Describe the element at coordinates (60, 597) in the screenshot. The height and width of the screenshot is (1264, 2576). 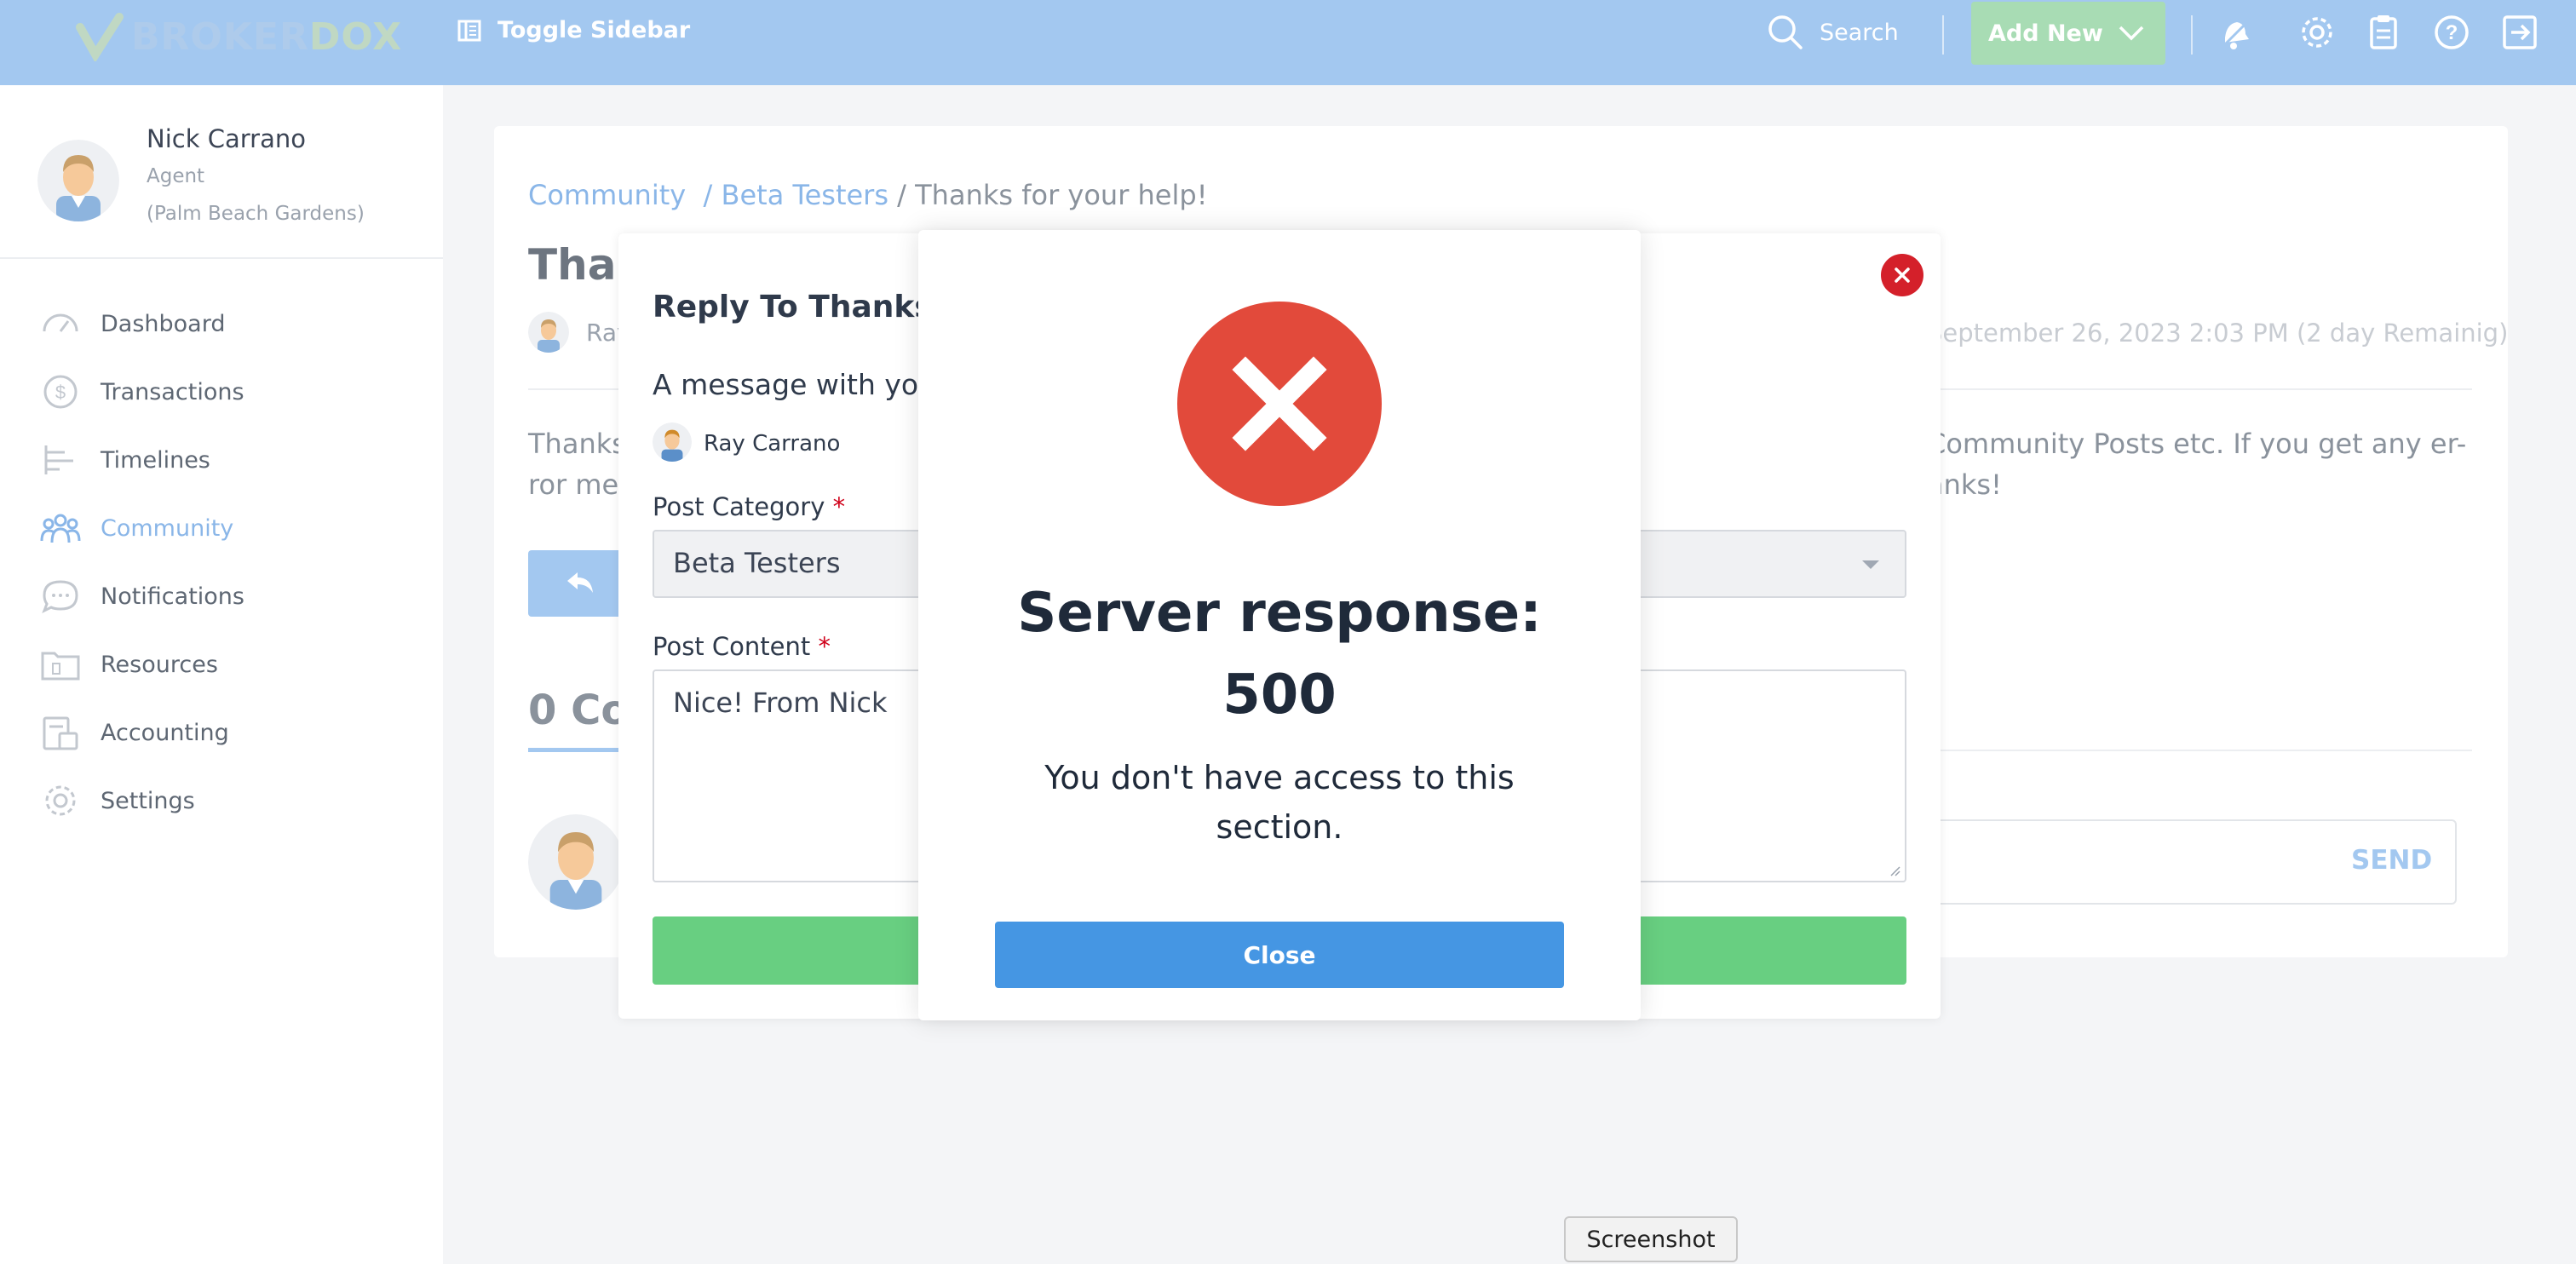
I see `chat-bubble-icon` at that location.